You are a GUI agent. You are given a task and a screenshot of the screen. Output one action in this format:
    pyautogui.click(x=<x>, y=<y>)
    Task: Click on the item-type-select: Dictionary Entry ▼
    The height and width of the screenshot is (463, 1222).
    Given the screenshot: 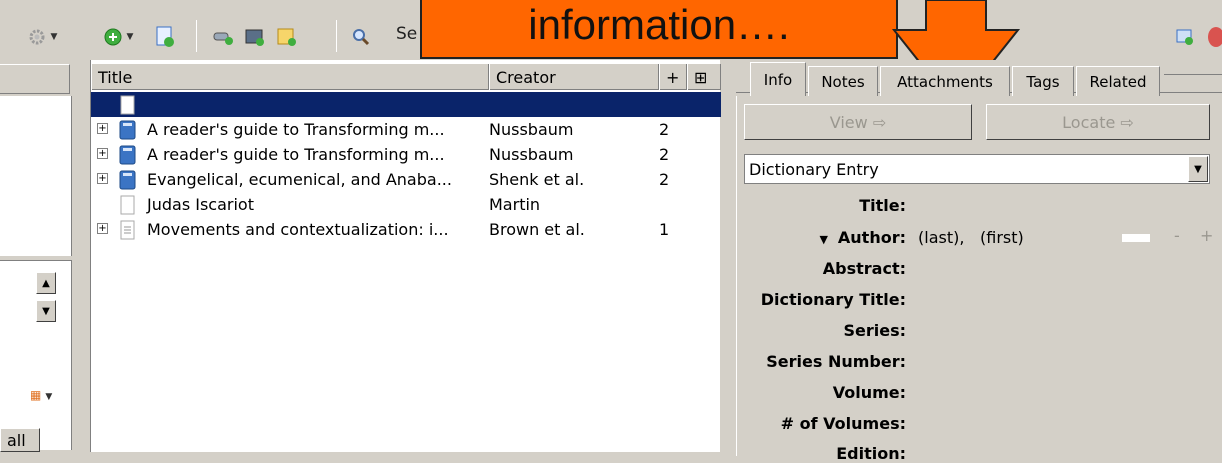 What is the action you would take?
    pyautogui.click(x=977, y=169)
    